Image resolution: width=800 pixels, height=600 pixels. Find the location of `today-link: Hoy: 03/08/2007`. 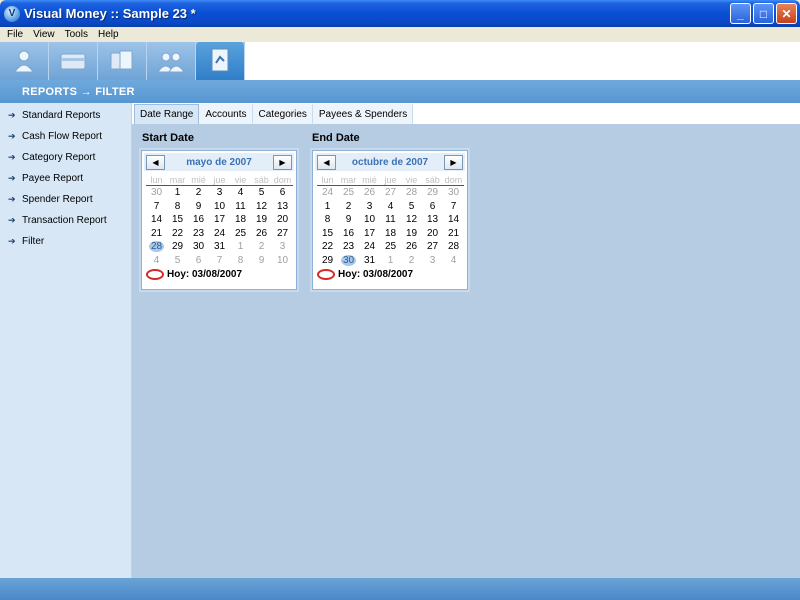

today-link: Hoy: 03/08/2007 is located at coordinates (390, 274).